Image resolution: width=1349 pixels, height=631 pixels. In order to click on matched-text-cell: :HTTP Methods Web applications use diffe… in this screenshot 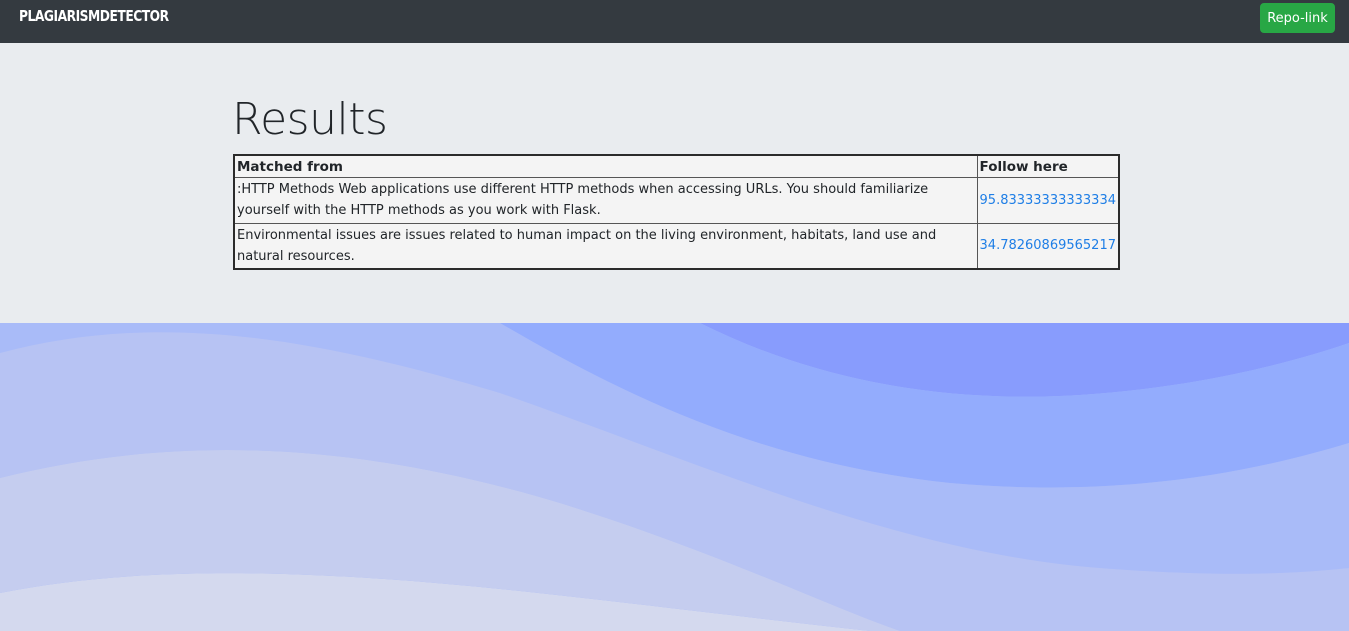, I will do `click(605, 200)`.